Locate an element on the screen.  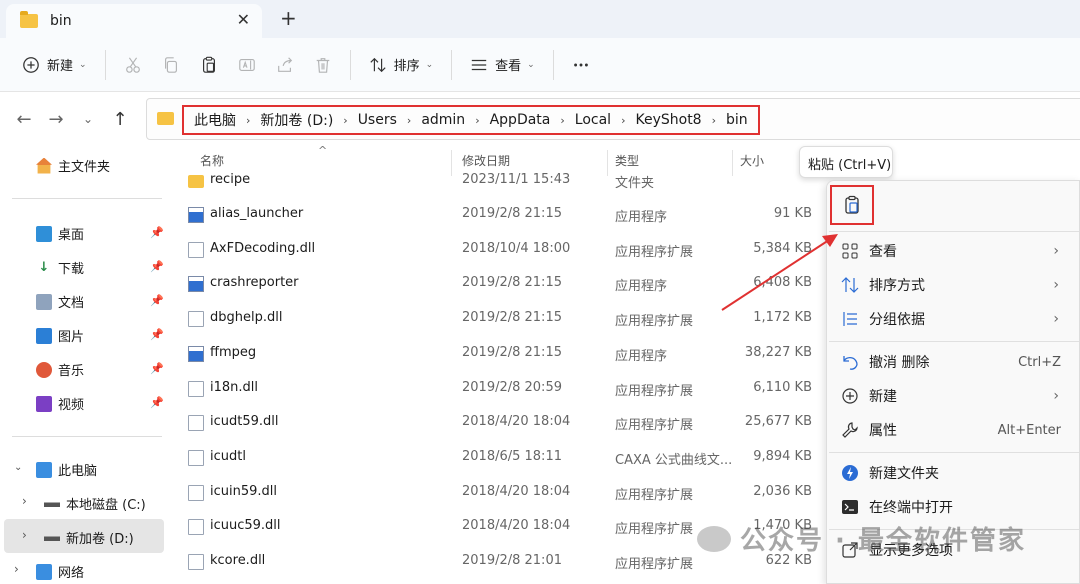
chevron-down-icon: ⌄ is located at coordinates (83, 64).